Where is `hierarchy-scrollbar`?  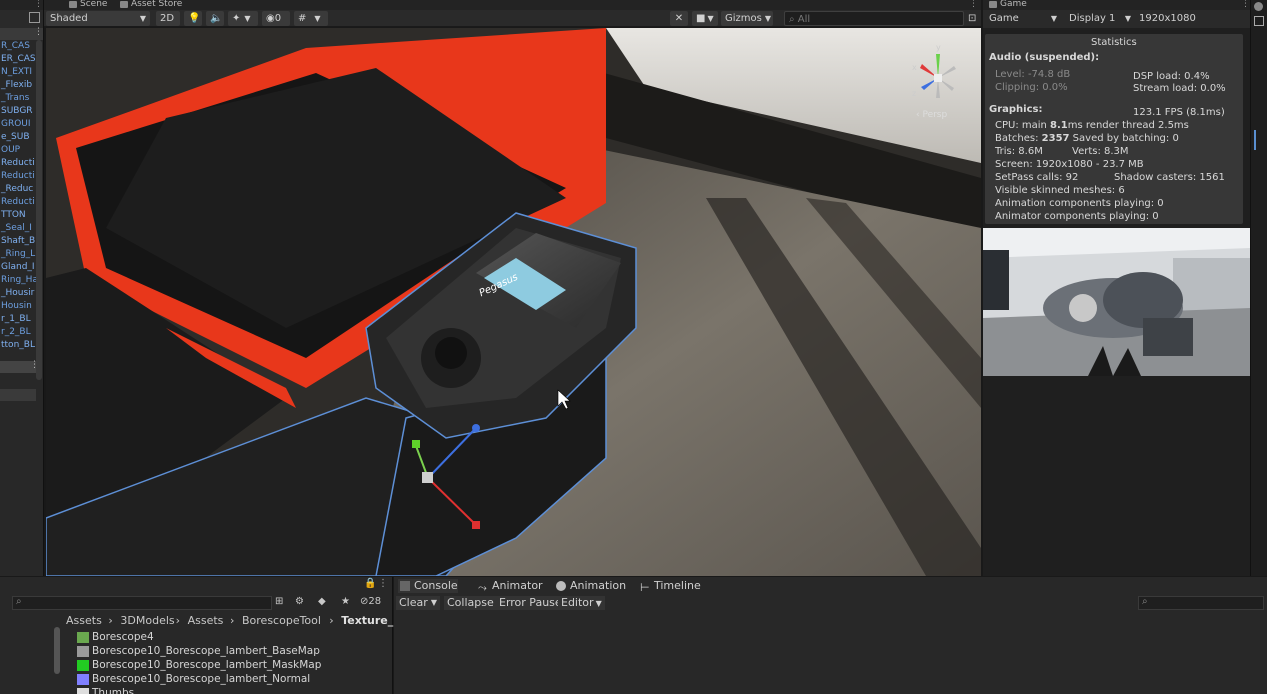 hierarchy-scrollbar is located at coordinates (39, 210).